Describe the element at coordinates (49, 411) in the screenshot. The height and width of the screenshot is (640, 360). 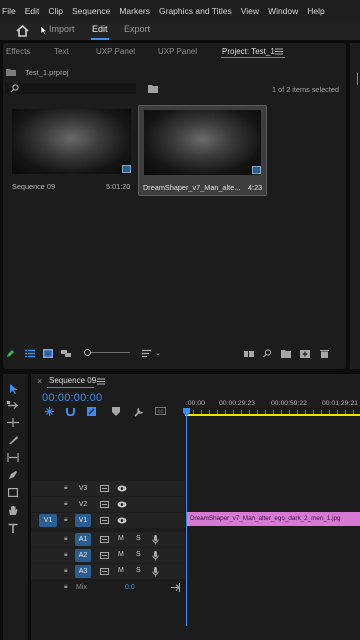
I see `insert-sequence-icon` at that location.